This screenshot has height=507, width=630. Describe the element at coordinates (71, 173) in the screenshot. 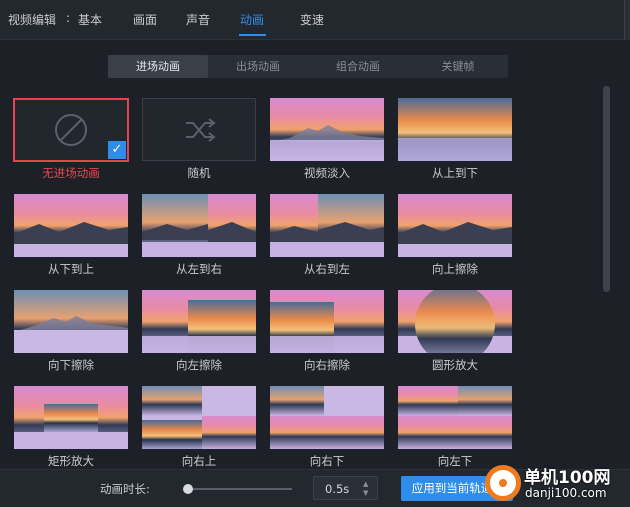

I see `animation-label: 无进场动画` at that location.